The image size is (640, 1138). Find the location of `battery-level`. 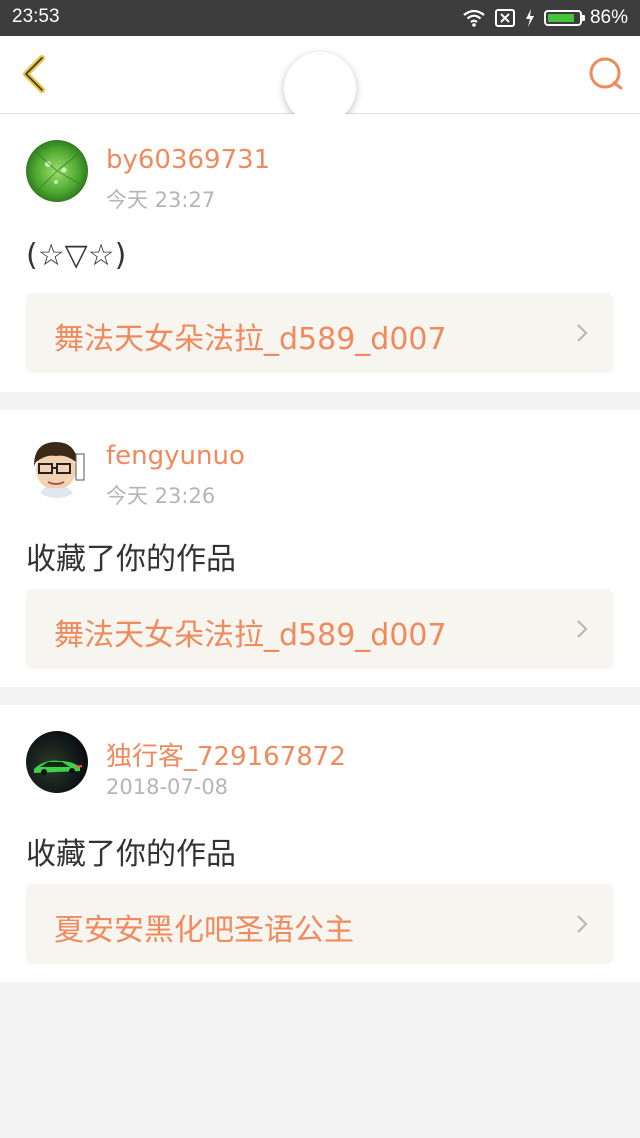

battery-level is located at coordinates (560, 18).